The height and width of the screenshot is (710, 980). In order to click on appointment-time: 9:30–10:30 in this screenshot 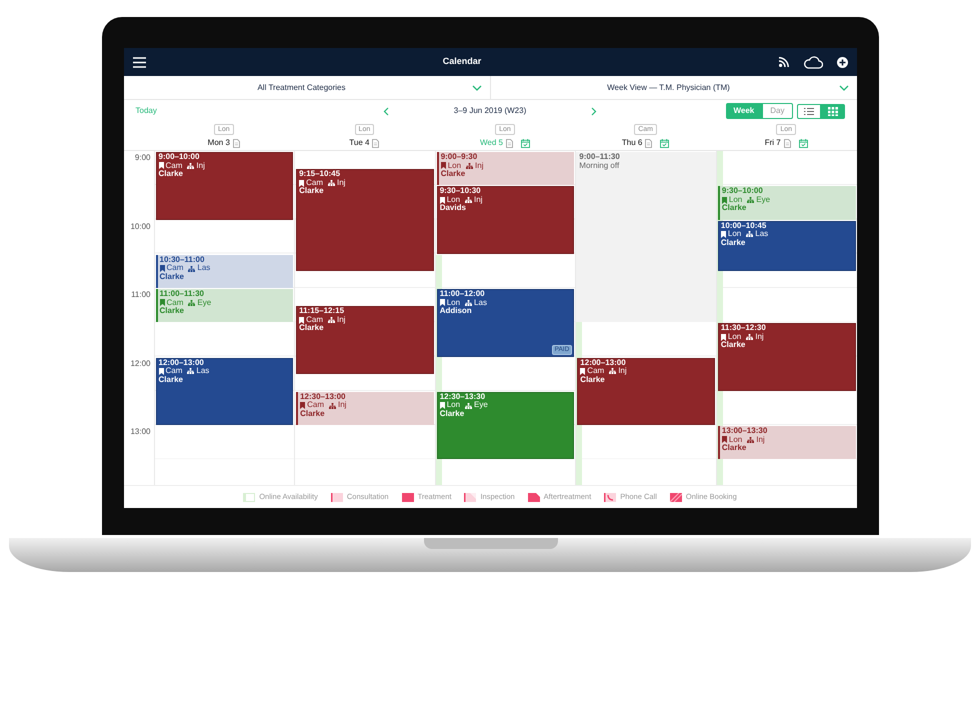, I will do `click(460, 191)`.